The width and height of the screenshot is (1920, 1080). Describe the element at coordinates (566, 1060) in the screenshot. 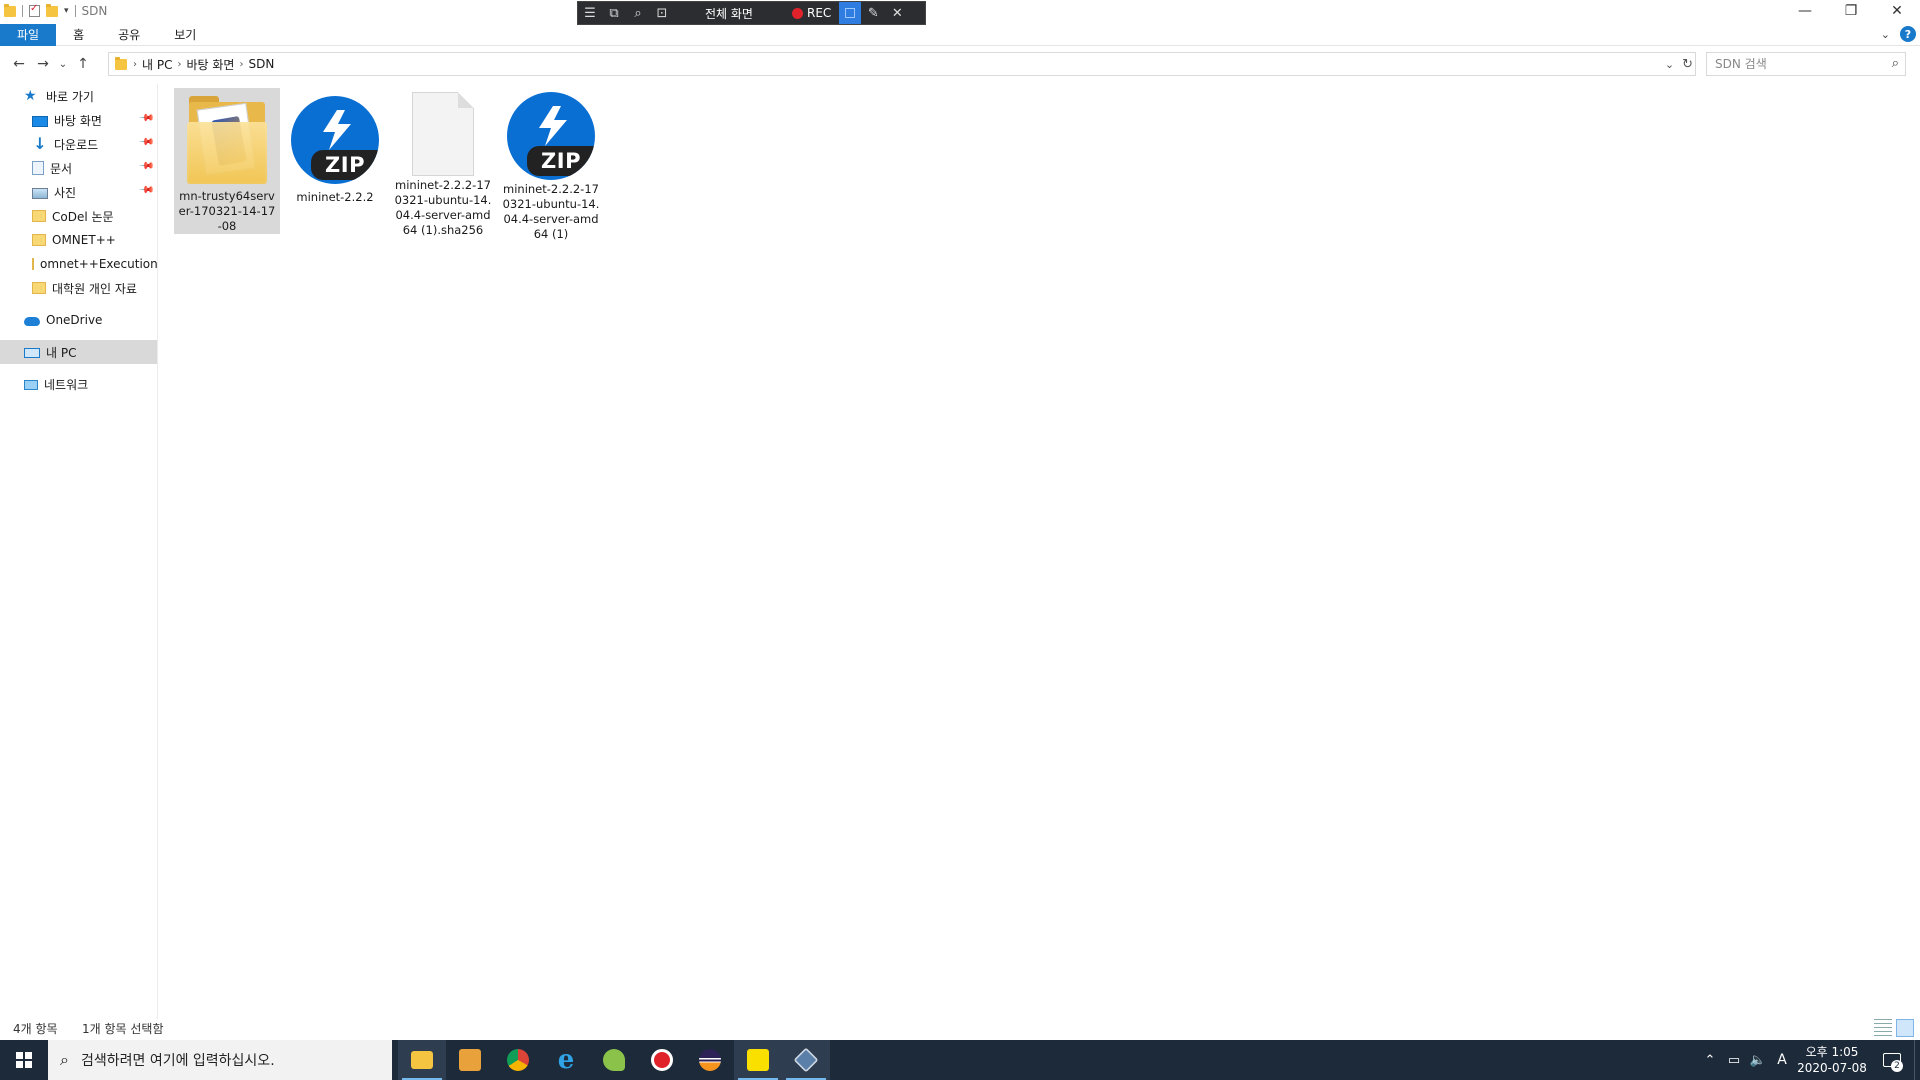

I see `internet-explorer-app: e` at that location.